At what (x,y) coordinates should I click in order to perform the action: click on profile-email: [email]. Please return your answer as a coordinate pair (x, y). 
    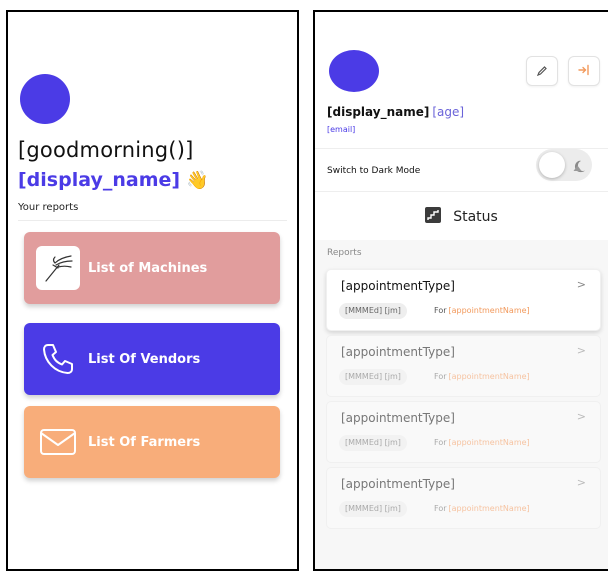
    Looking at the image, I should click on (341, 129).